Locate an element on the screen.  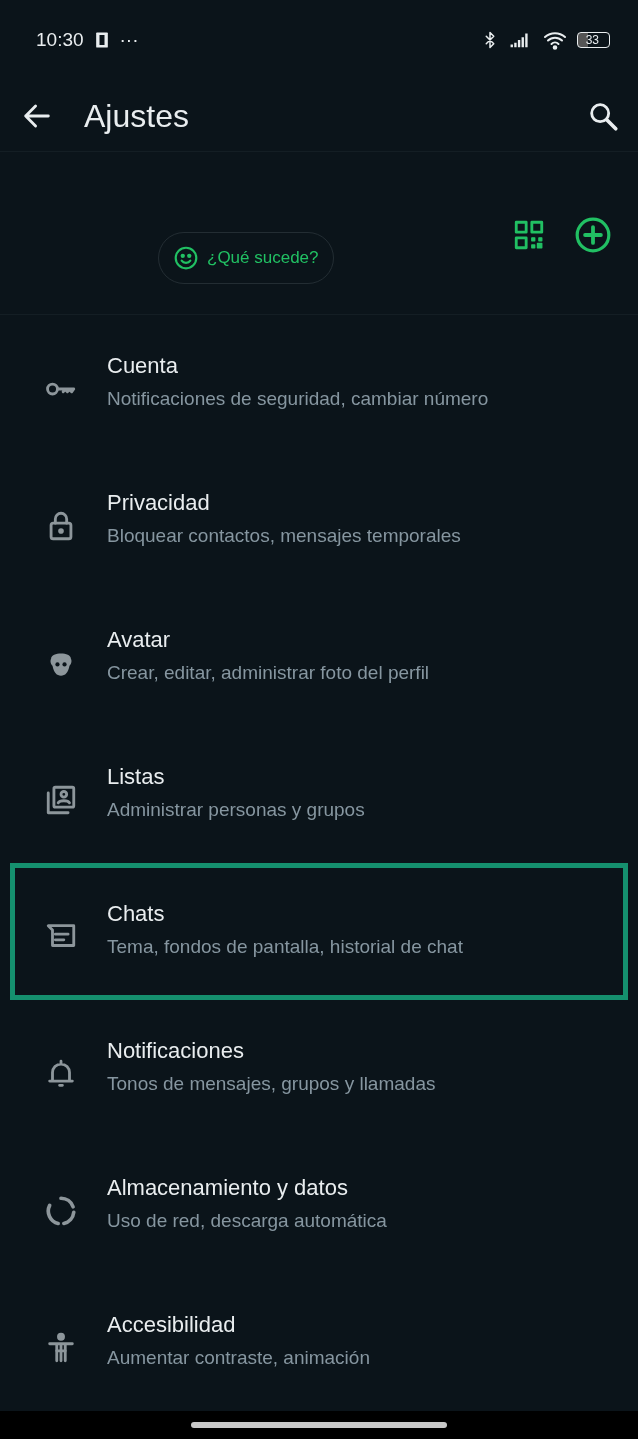
item-title: Accesibilidad is located at coordinates (172, 1324).